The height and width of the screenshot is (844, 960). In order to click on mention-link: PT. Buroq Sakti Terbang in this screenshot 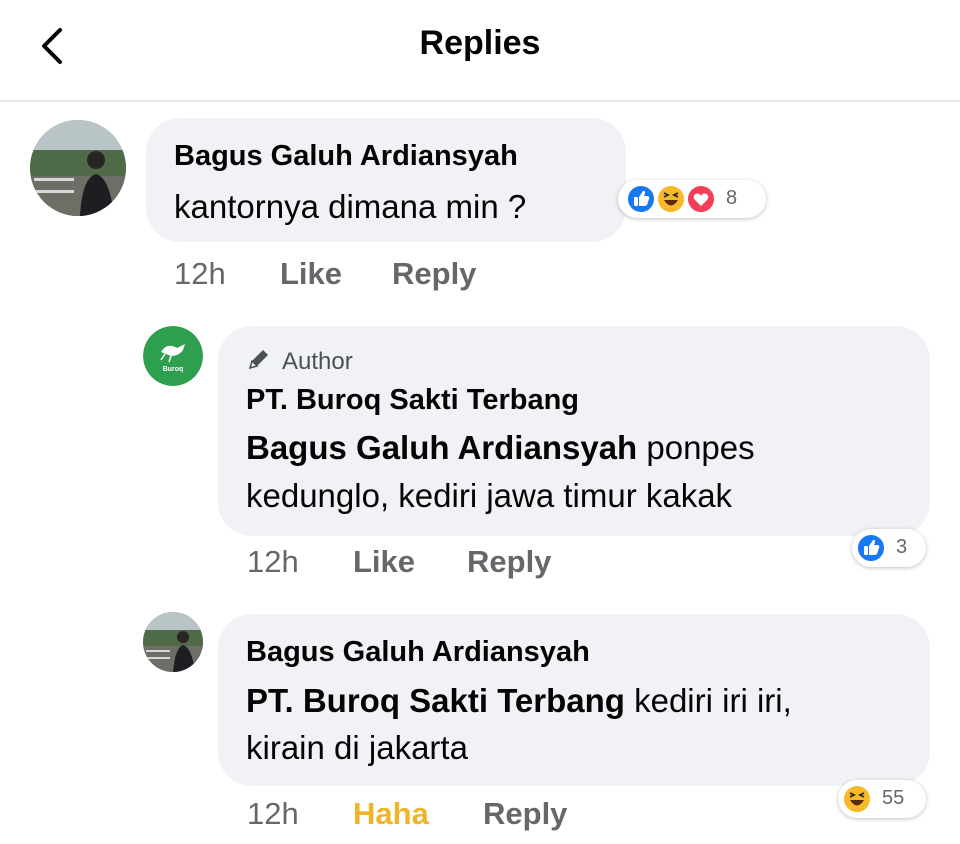, I will do `click(435, 700)`.